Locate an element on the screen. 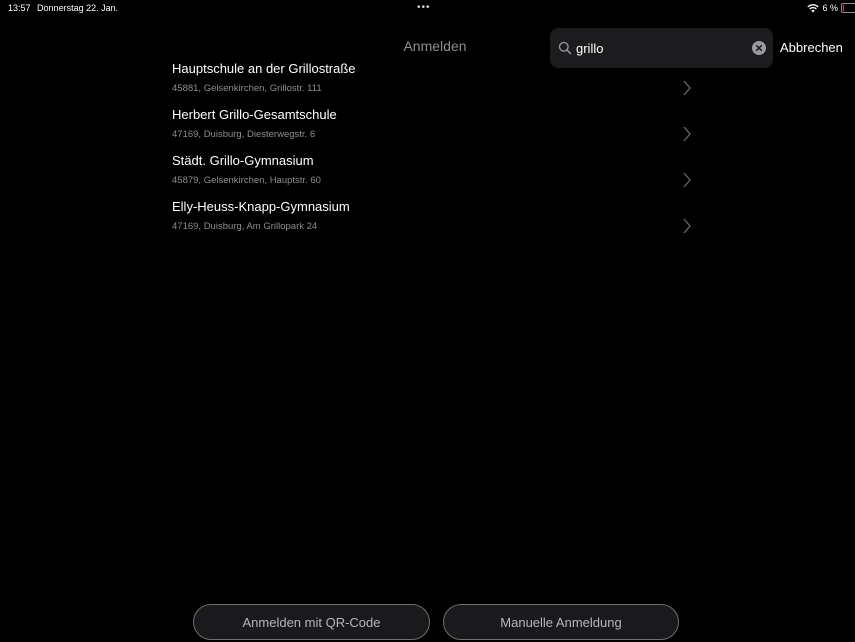  school-name: Herbert Grillo-Gesamtschule is located at coordinates (254, 114).